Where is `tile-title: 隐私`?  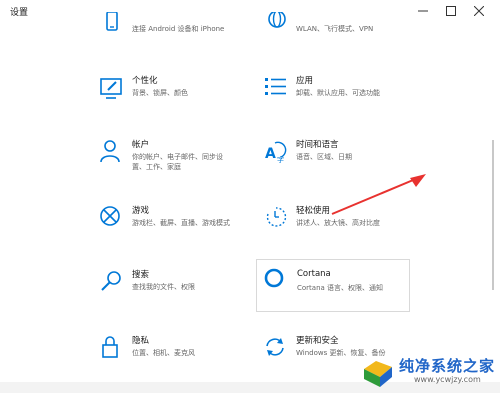 tile-title: 隐私 is located at coordinates (141, 341).